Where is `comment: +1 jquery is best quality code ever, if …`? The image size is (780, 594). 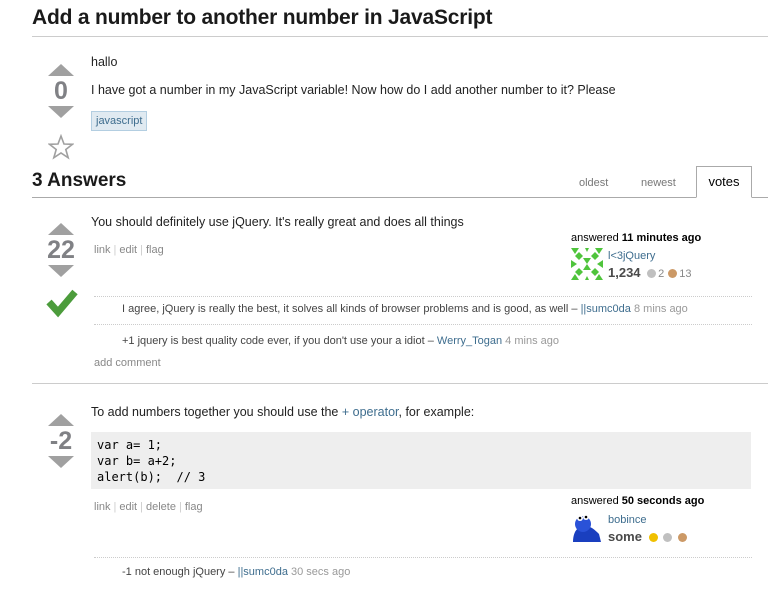
comment: +1 jquery is best quality code ever, if … is located at coordinates (340, 341).